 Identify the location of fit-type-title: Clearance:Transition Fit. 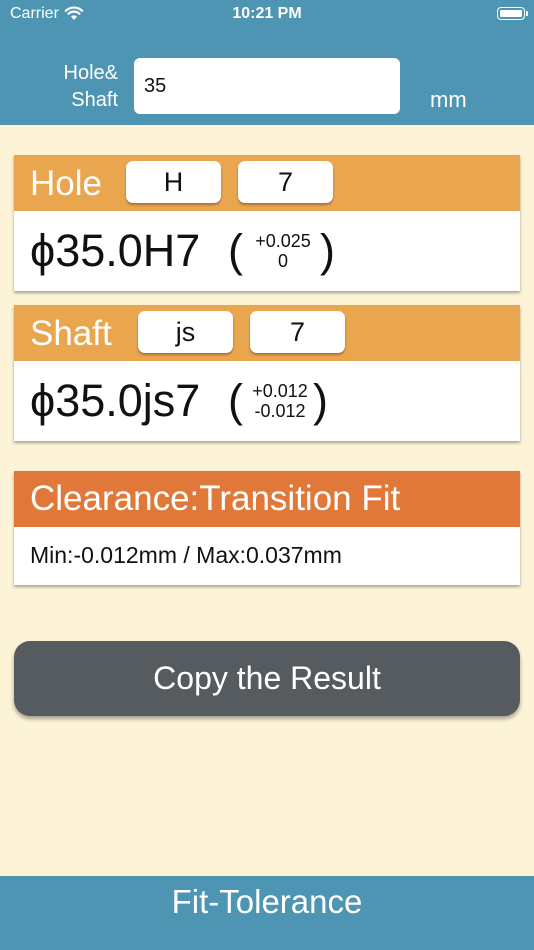
(215, 498).